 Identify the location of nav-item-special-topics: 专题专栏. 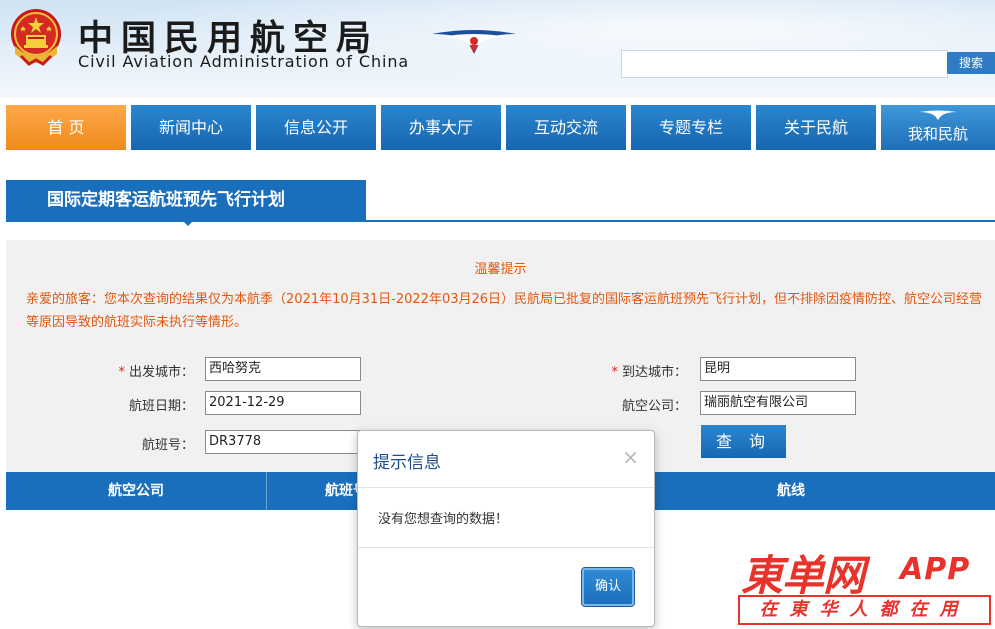
(691, 127).